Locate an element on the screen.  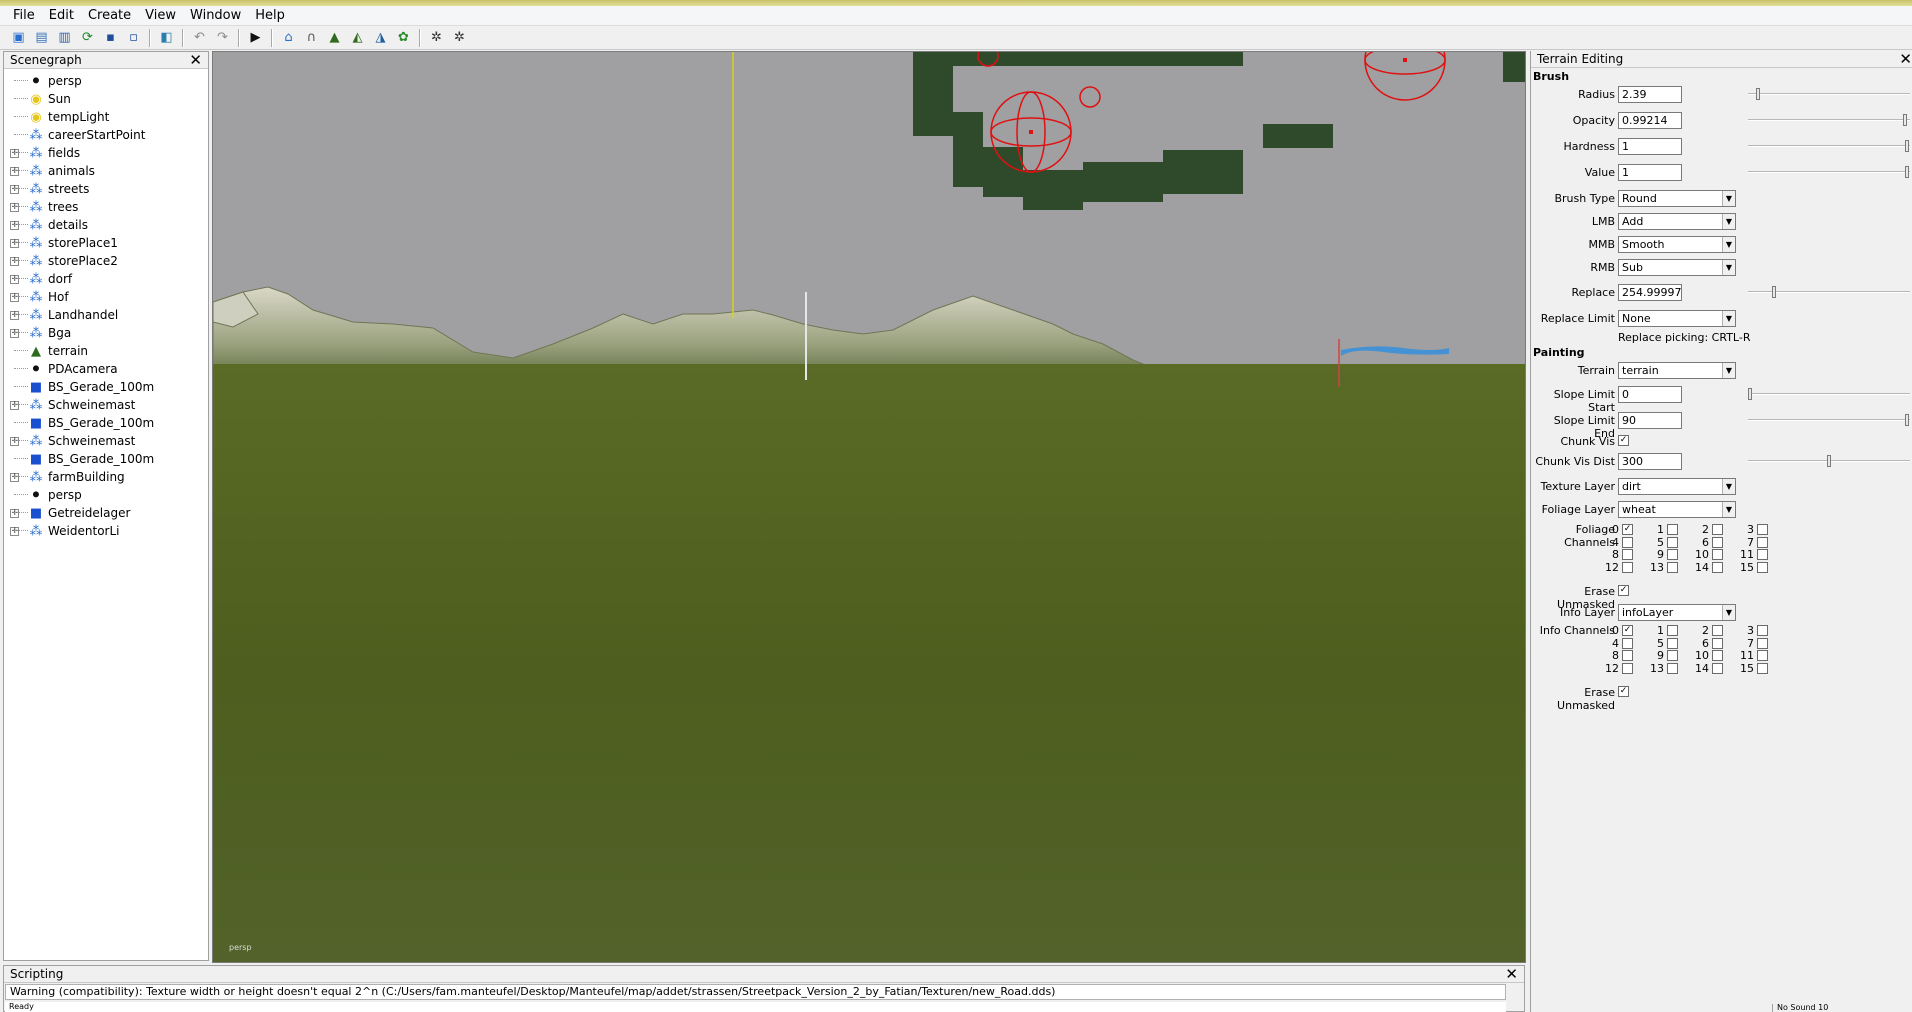
scenegraph-item: + ⁂ storePlace2 is located at coordinates (106, 261).